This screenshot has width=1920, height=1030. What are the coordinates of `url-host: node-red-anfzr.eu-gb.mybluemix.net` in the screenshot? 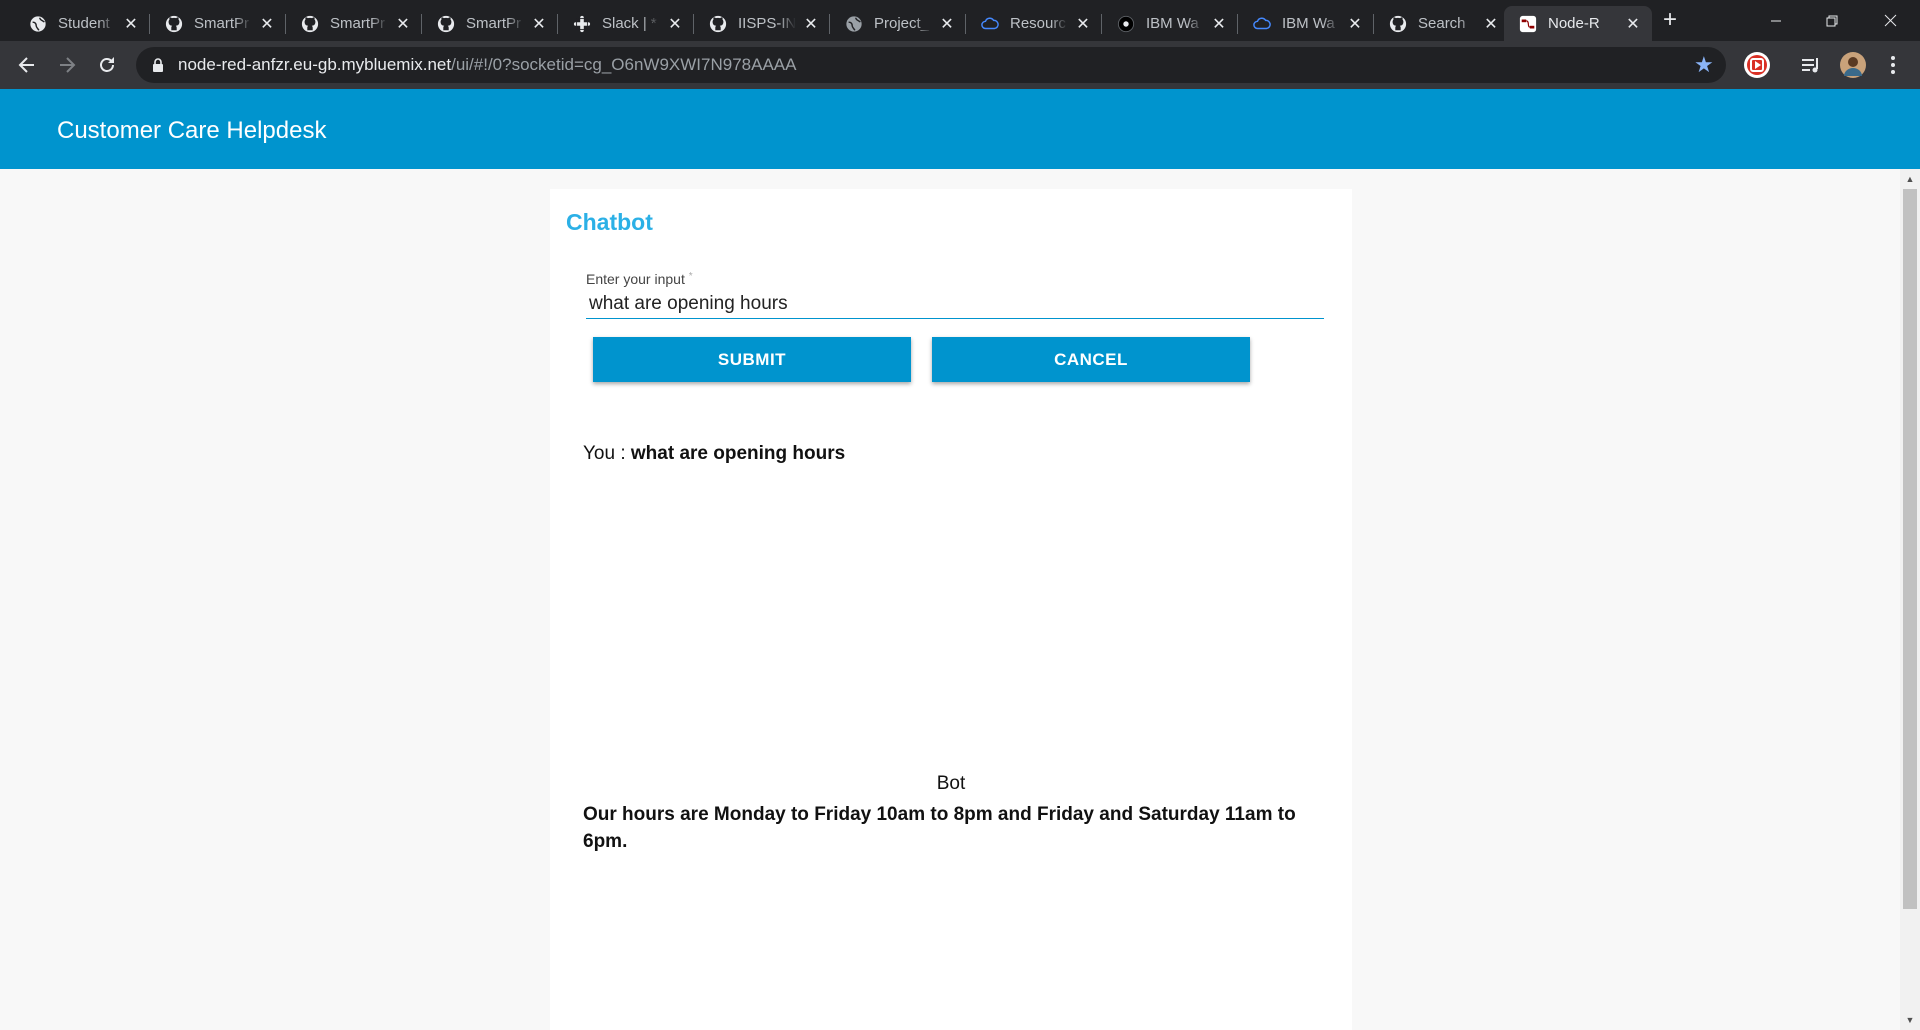 It's located at (315, 64).